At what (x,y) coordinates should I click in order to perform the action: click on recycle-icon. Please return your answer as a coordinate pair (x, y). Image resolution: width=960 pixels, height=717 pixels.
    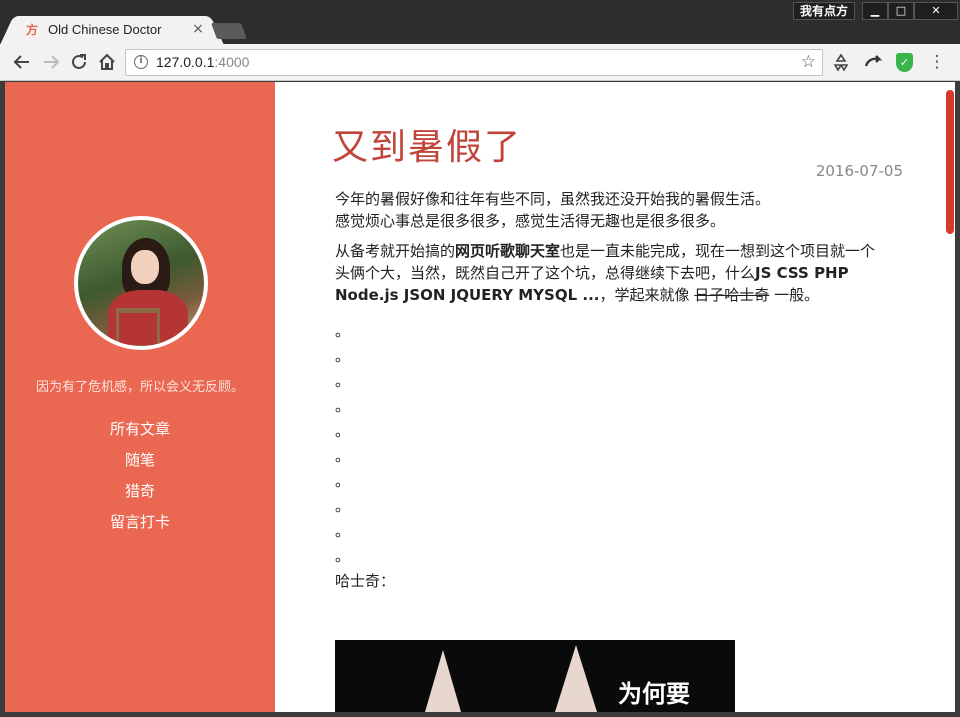
    Looking at the image, I should click on (841, 62).